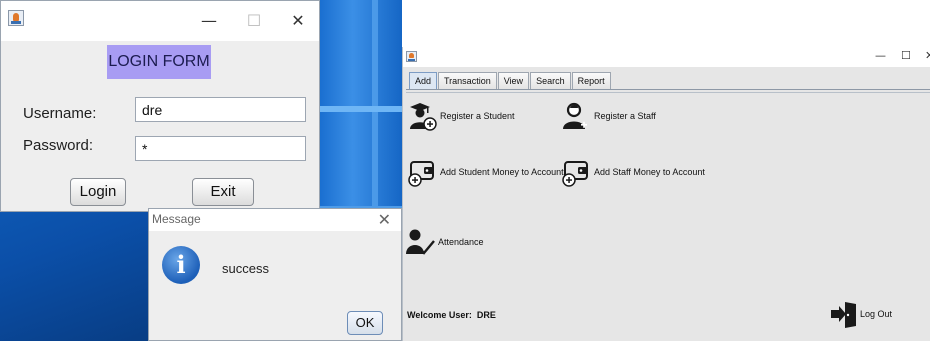 Image resolution: width=930 pixels, height=341 pixels. What do you see at coordinates (220, 148) in the screenshot?
I see `password-field: *` at bounding box center [220, 148].